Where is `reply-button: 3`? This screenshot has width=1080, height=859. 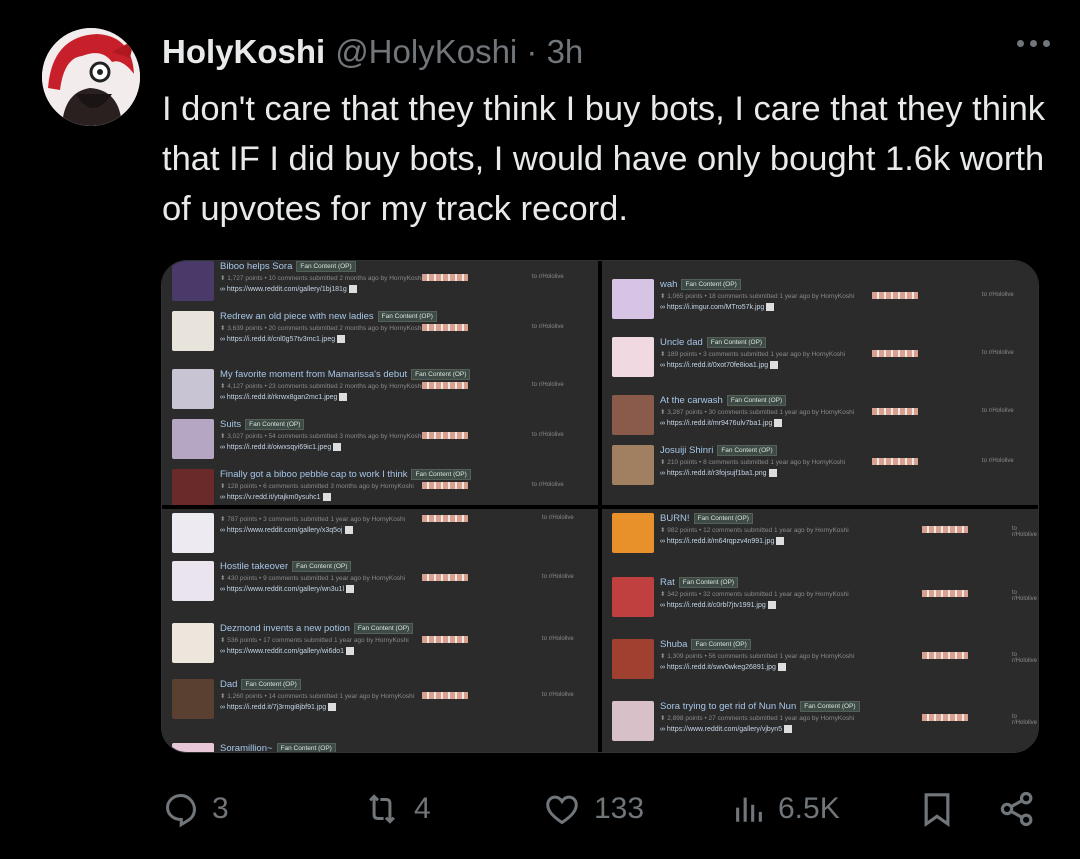
reply-button: 3 is located at coordinates (195, 809).